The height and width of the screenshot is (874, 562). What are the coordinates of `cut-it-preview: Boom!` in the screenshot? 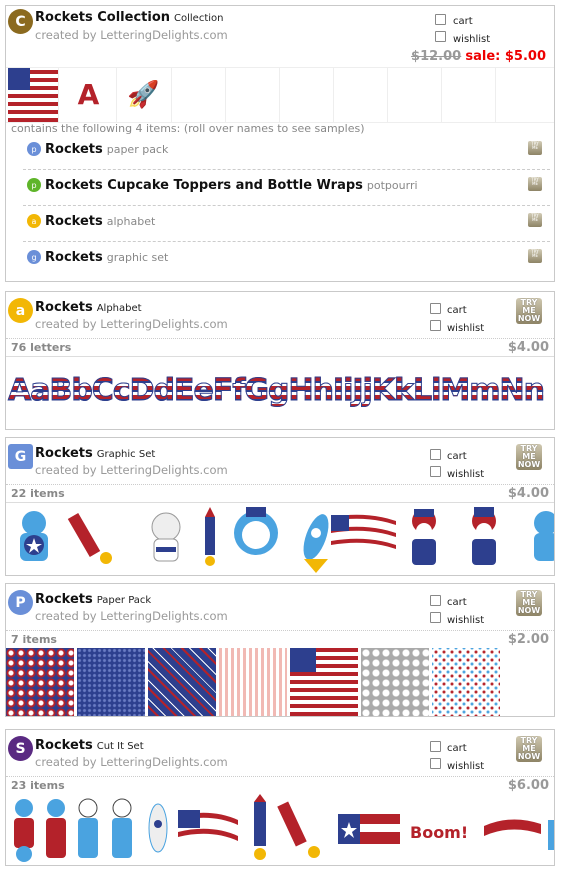 It's located at (280, 830).